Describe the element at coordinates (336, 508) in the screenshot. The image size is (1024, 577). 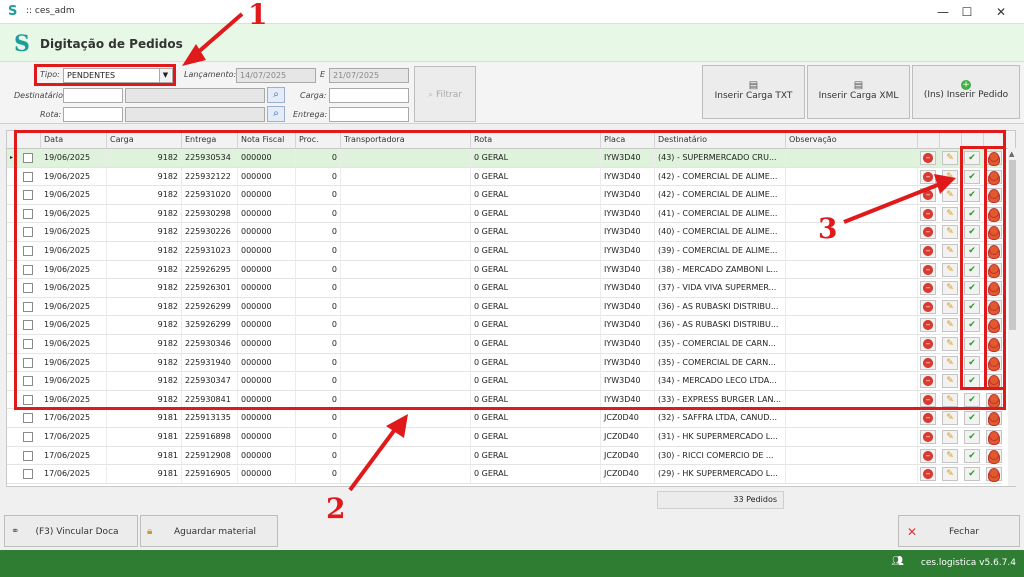
I see `annotation-number-2: 2` at that location.